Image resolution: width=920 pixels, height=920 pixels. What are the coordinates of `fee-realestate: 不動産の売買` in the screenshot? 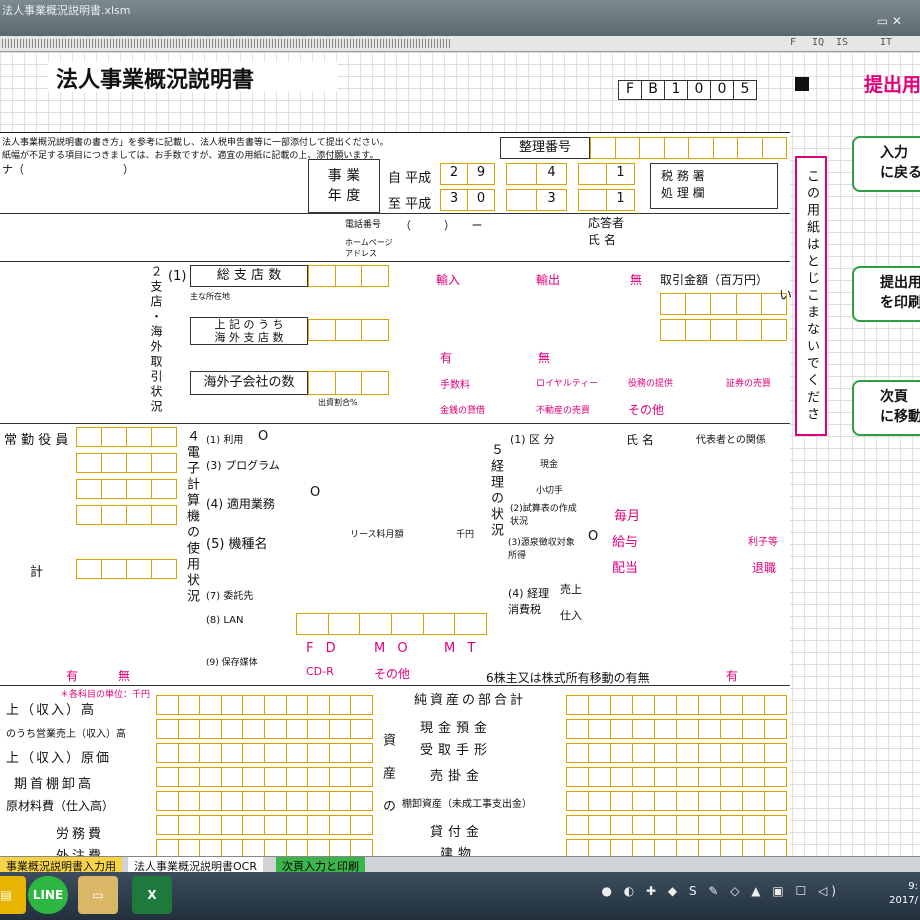 It's located at (563, 409).